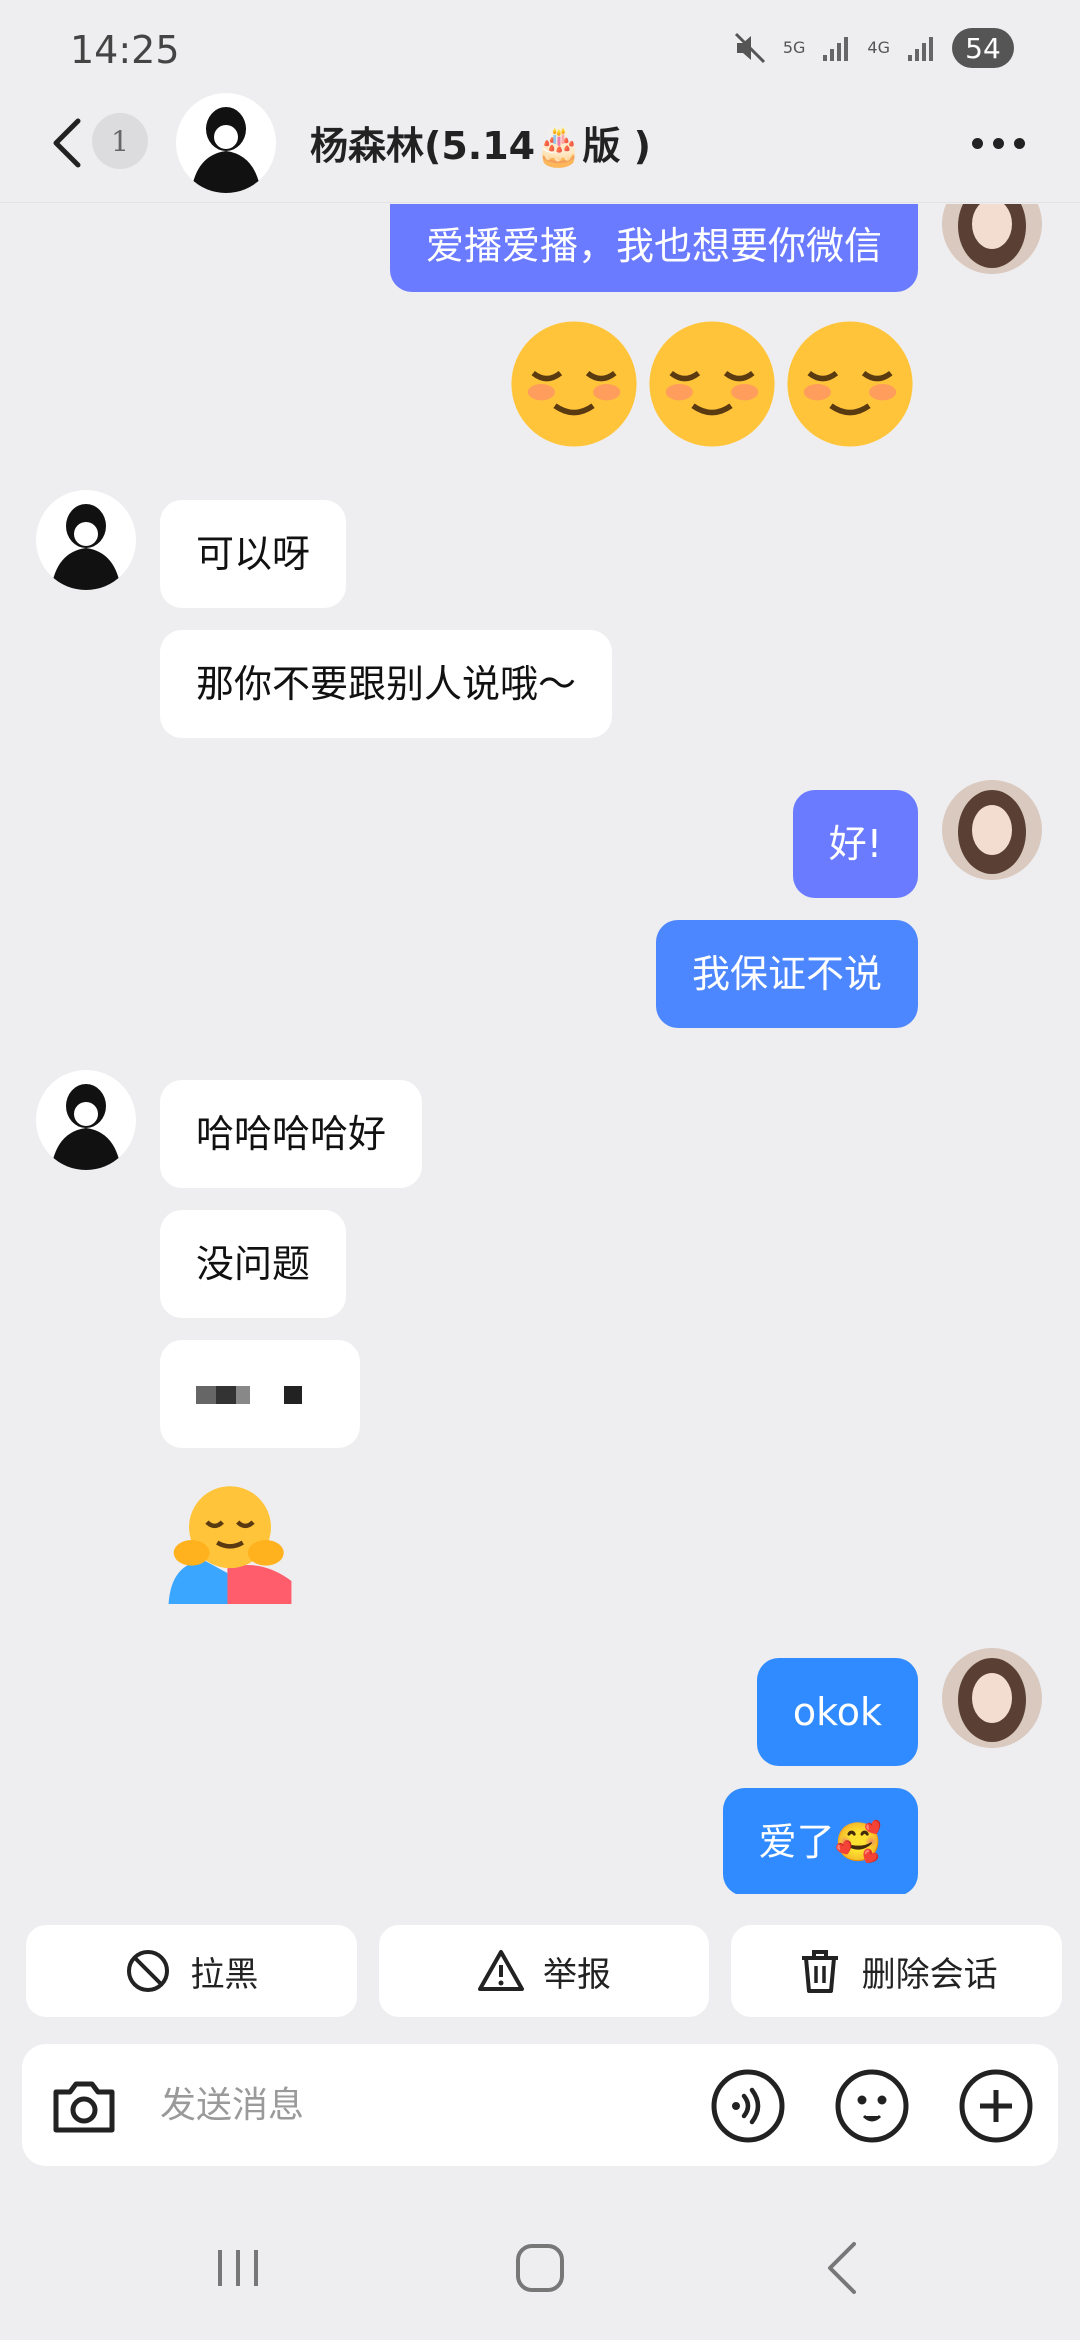 This screenshot has height=2340, width=1080. I want to click on block-icon, so click(148, 1971).